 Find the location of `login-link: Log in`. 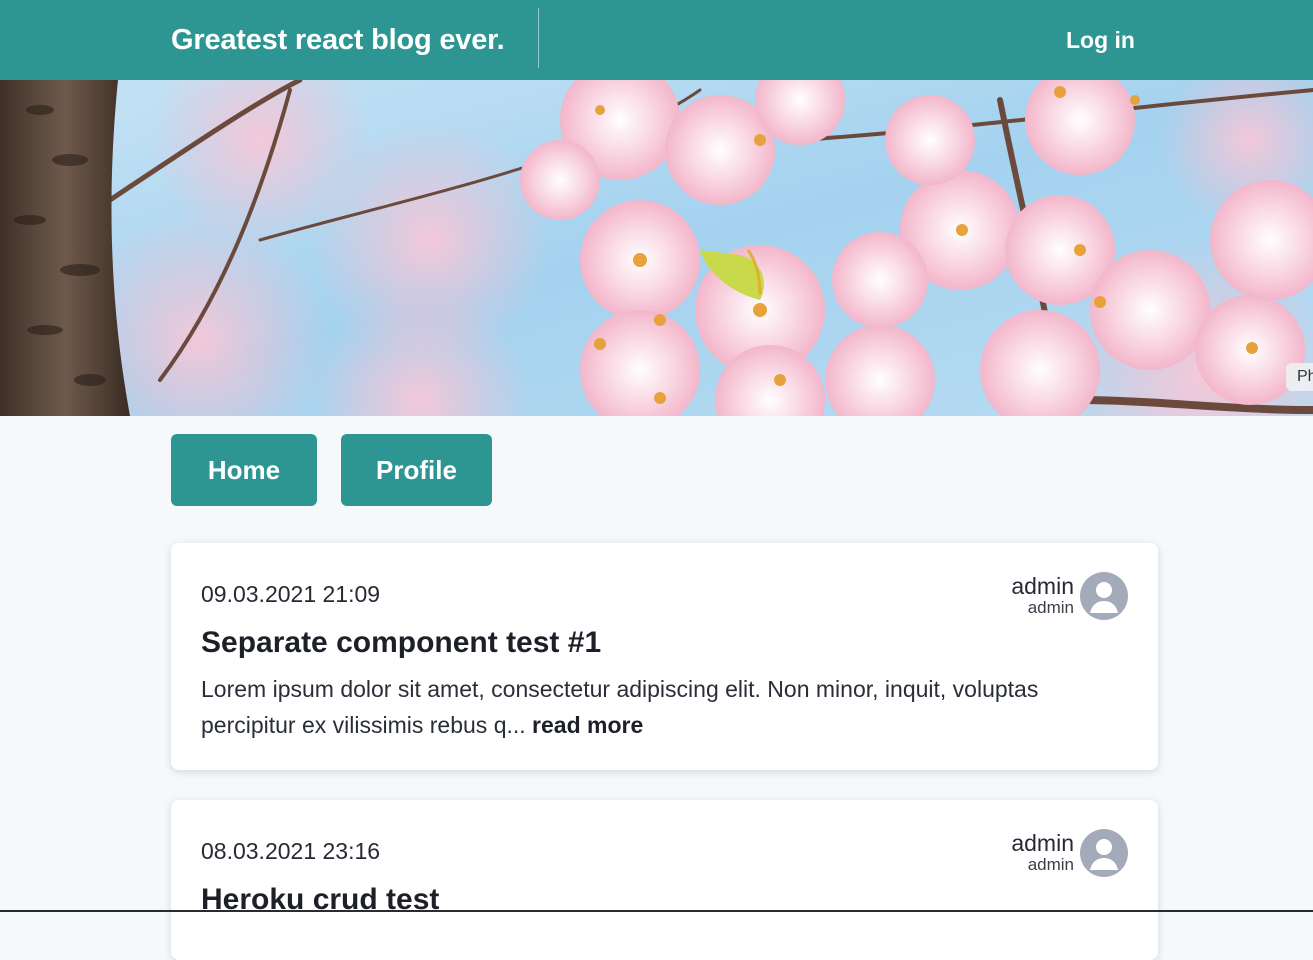

login-link: Log in is located at coordinates (1100, 40).